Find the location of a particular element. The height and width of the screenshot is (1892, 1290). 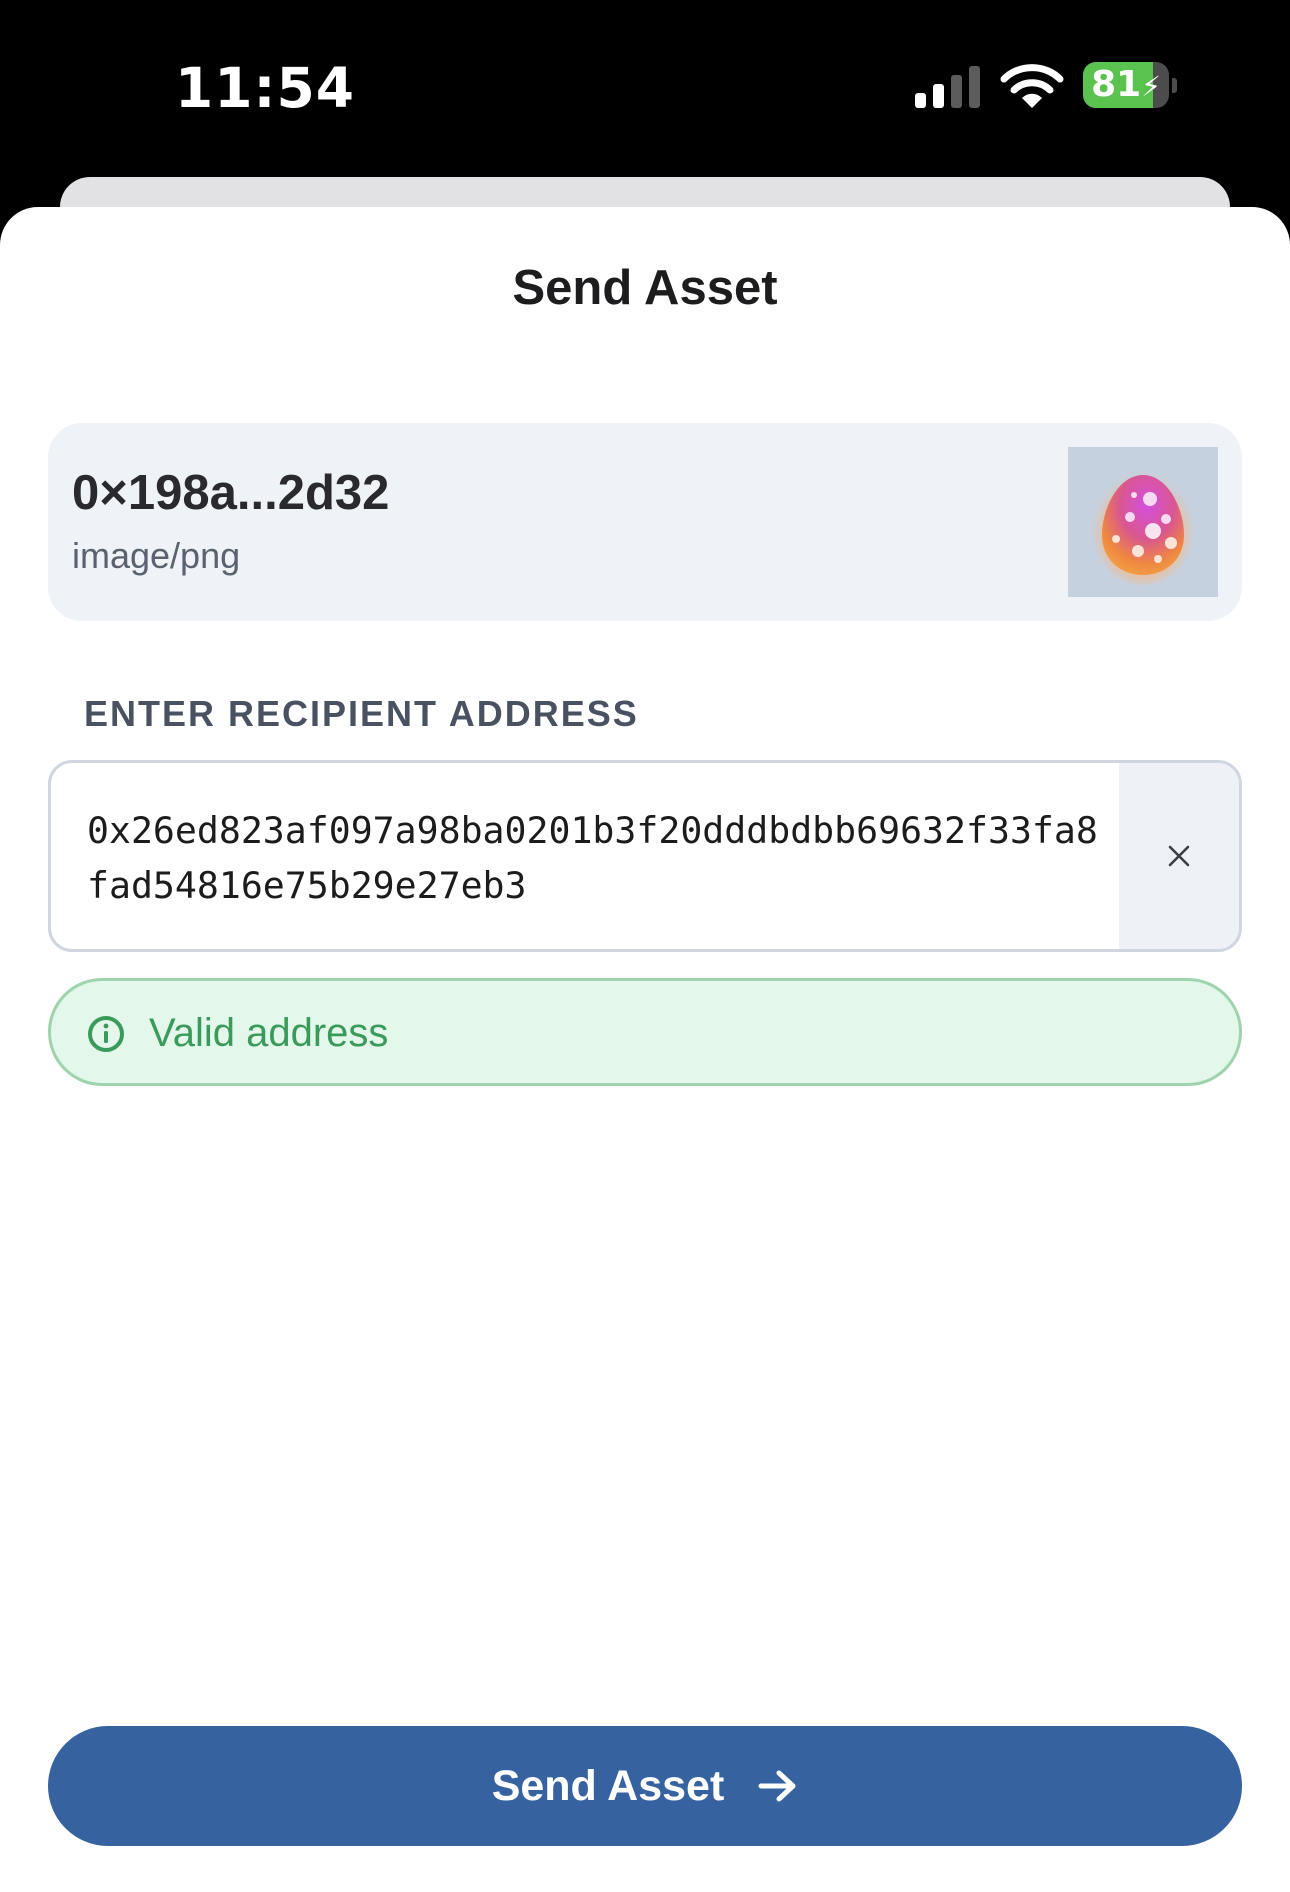

signal-icon is located at coordinates (948, 87).